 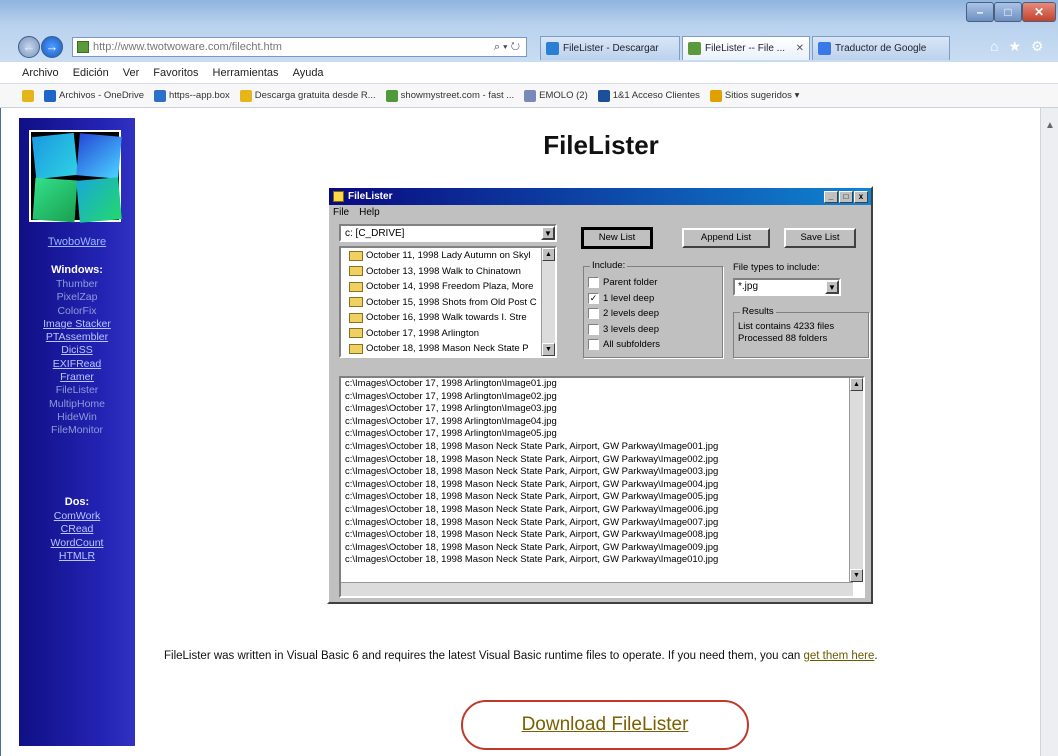 I want to click on sidebar-item-diciss: DiciSS, so click(x=77, y=350).